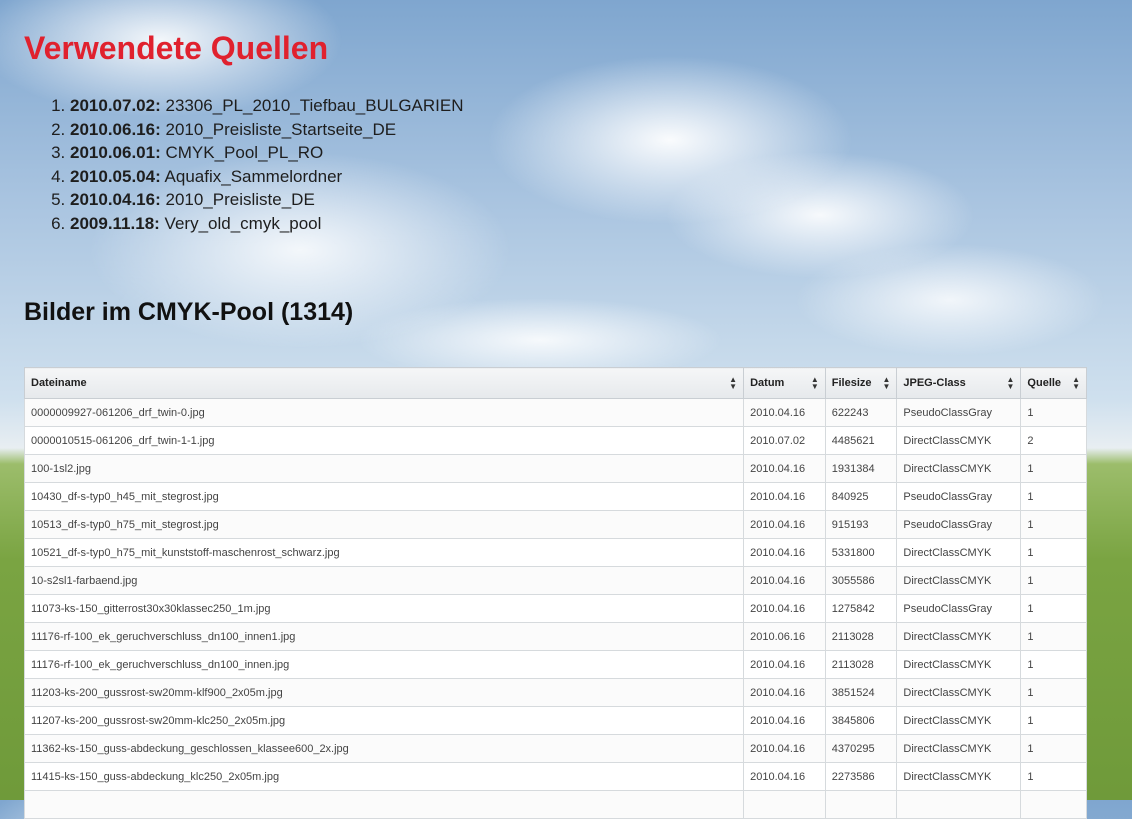 This screenshot has width=1132, height=819. I want to click on list-item: 2009.11.18: Very_old_cmyk_pool, so click(267, 224).